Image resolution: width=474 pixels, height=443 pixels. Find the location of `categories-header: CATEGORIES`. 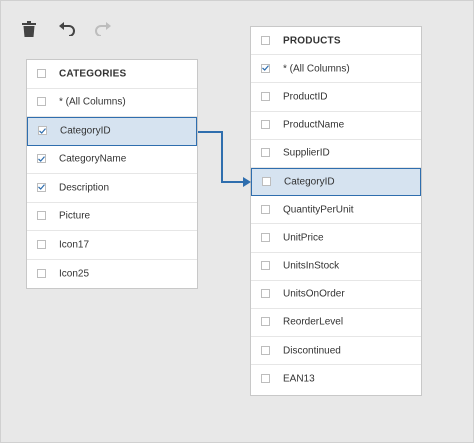

categories-header: CATEGORIES is located at coordinates (112, 74).